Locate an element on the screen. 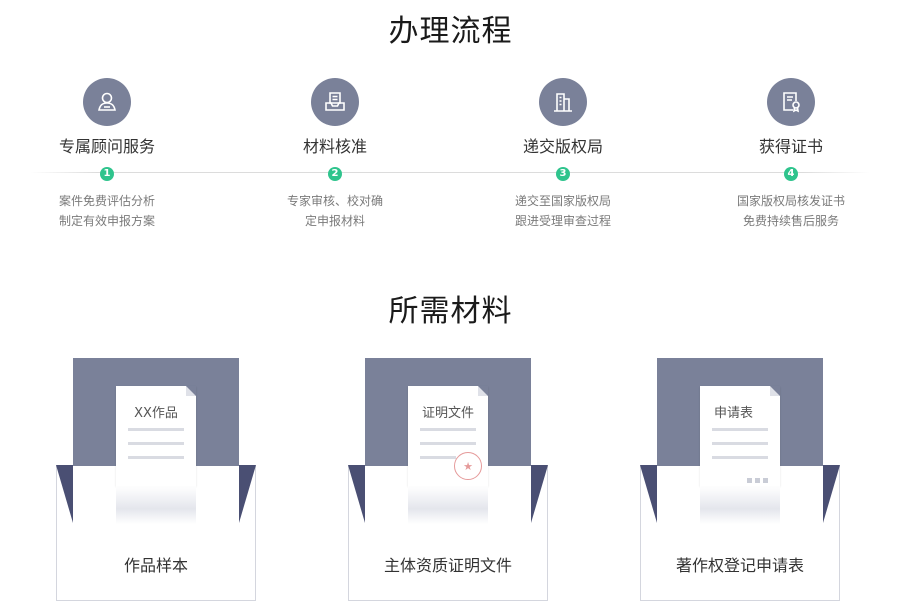 The image size is (901, 609). seal-stamp-icon: ★ is located at coordinates (468, 466).